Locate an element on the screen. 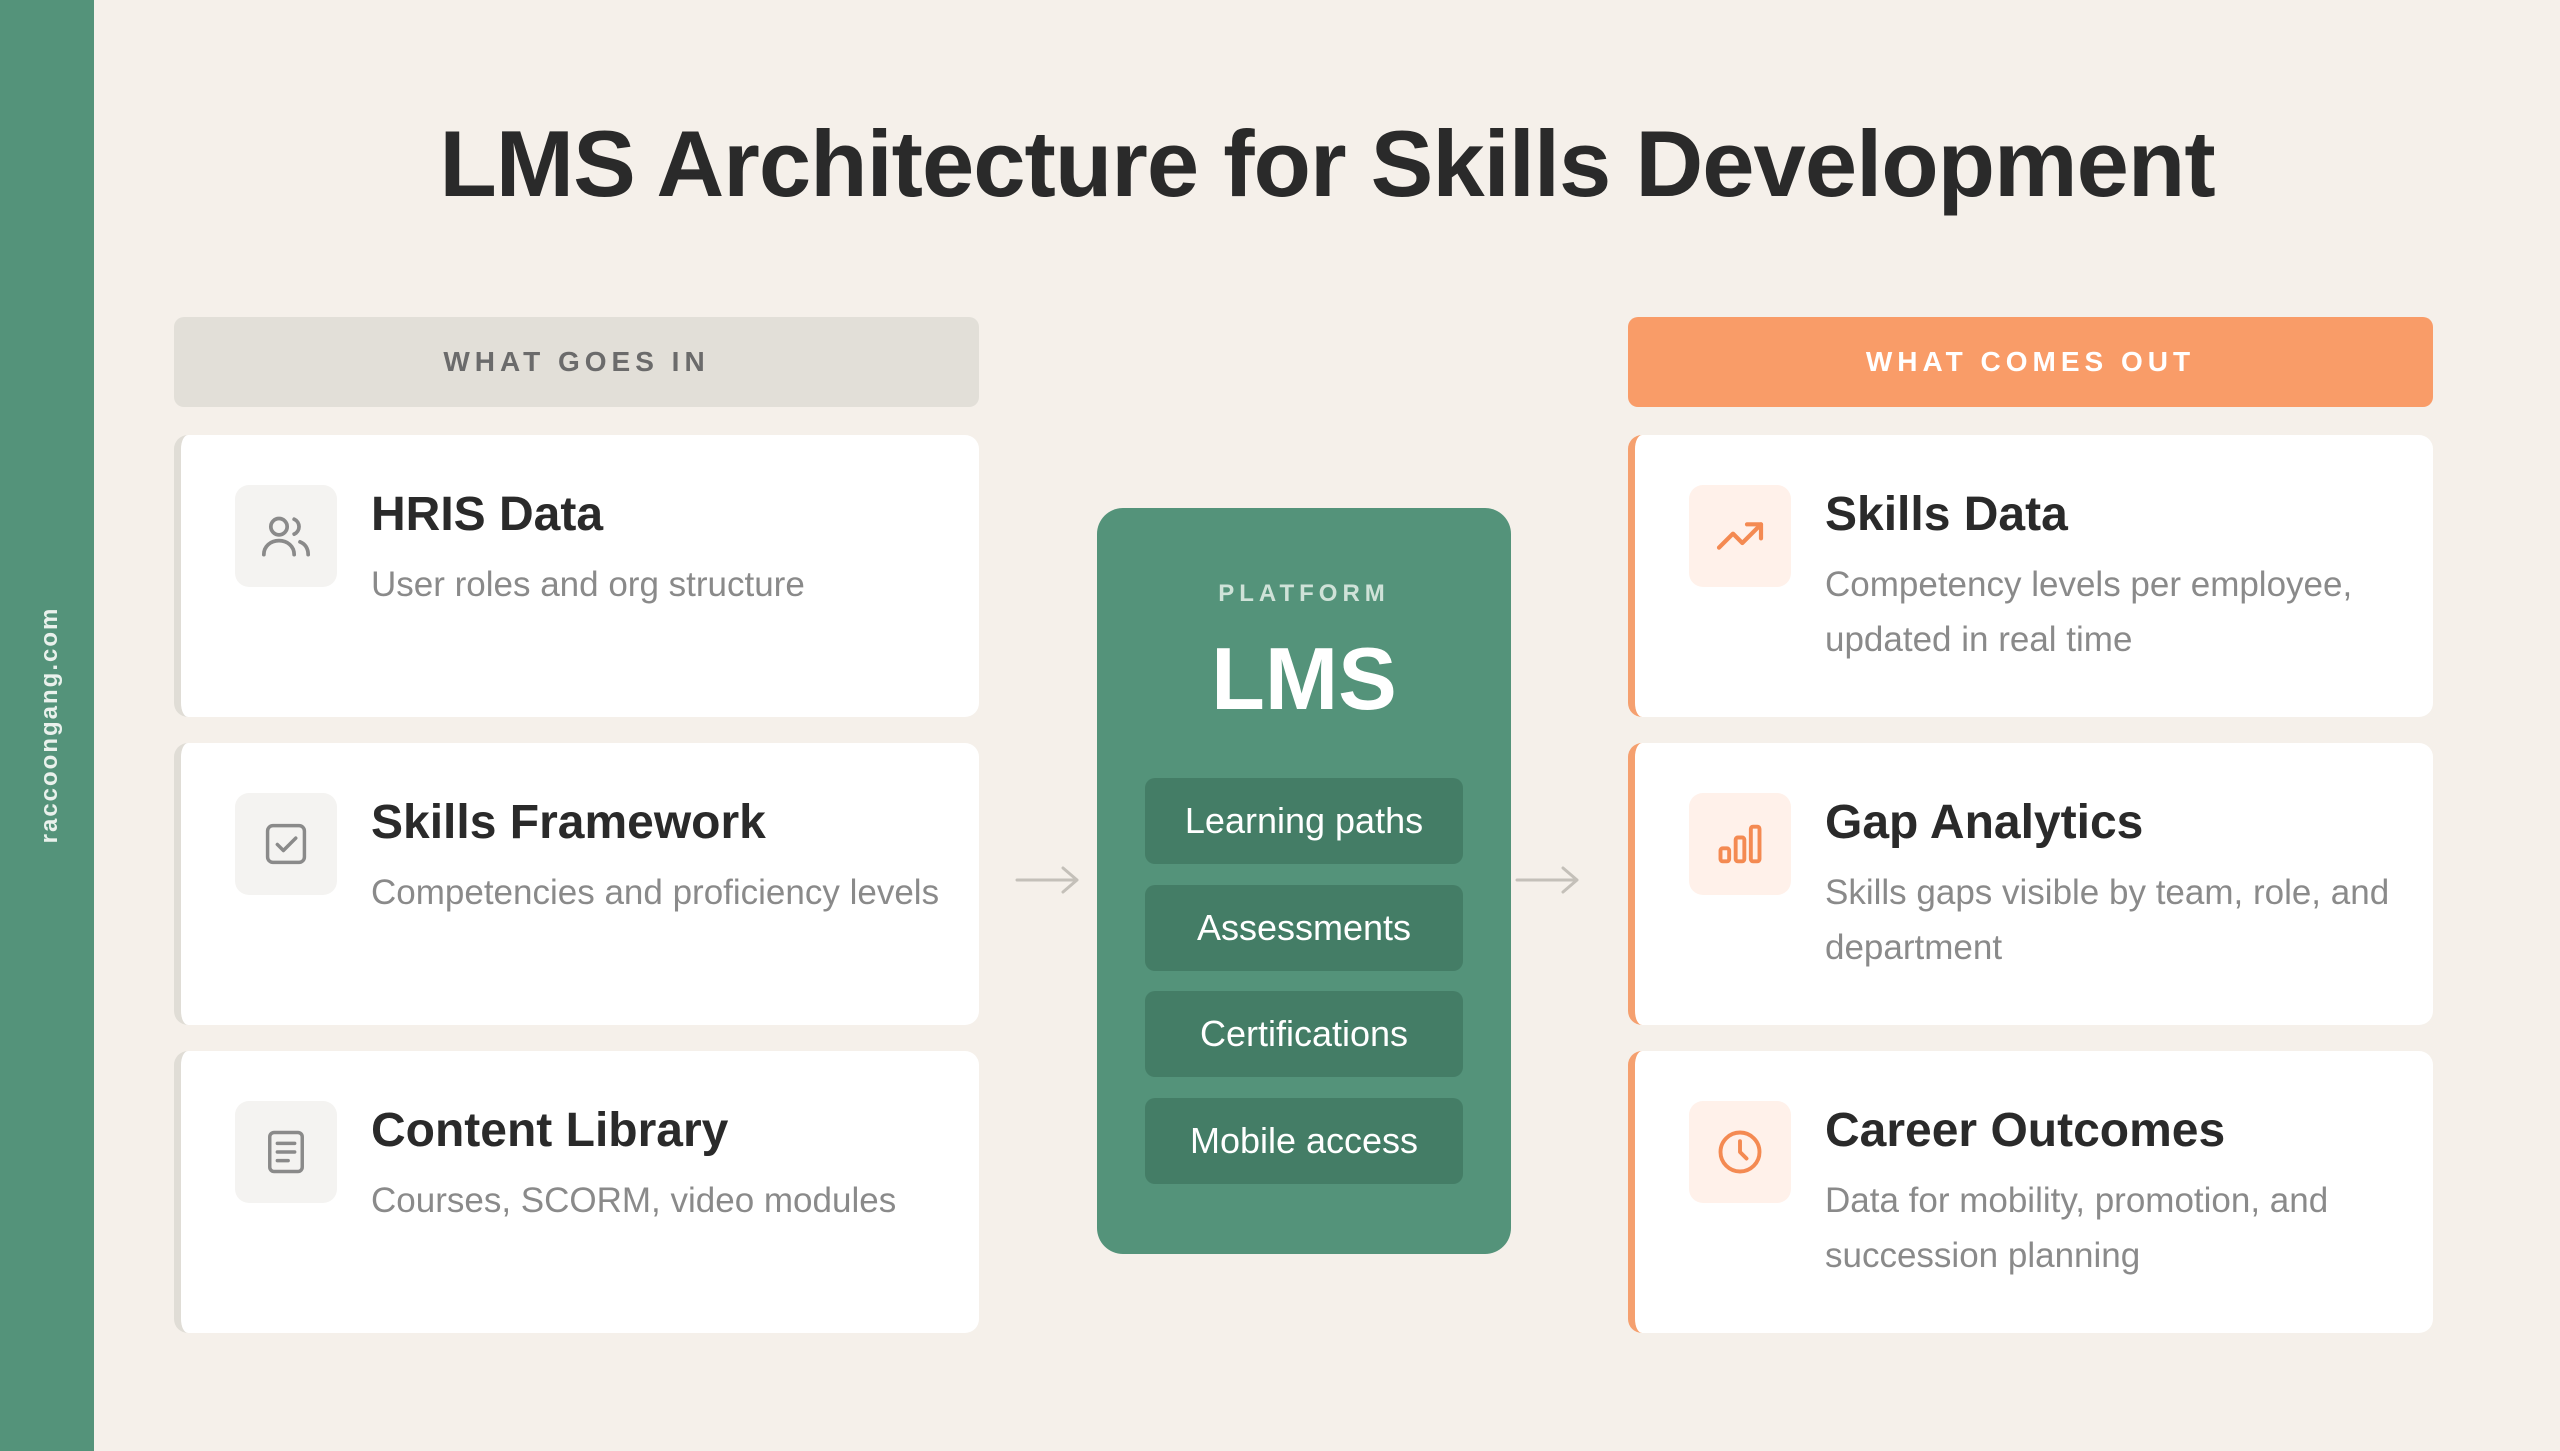 This screenshot has height=1451, width=2560. document-icon is located at coordinates (286, 1152).